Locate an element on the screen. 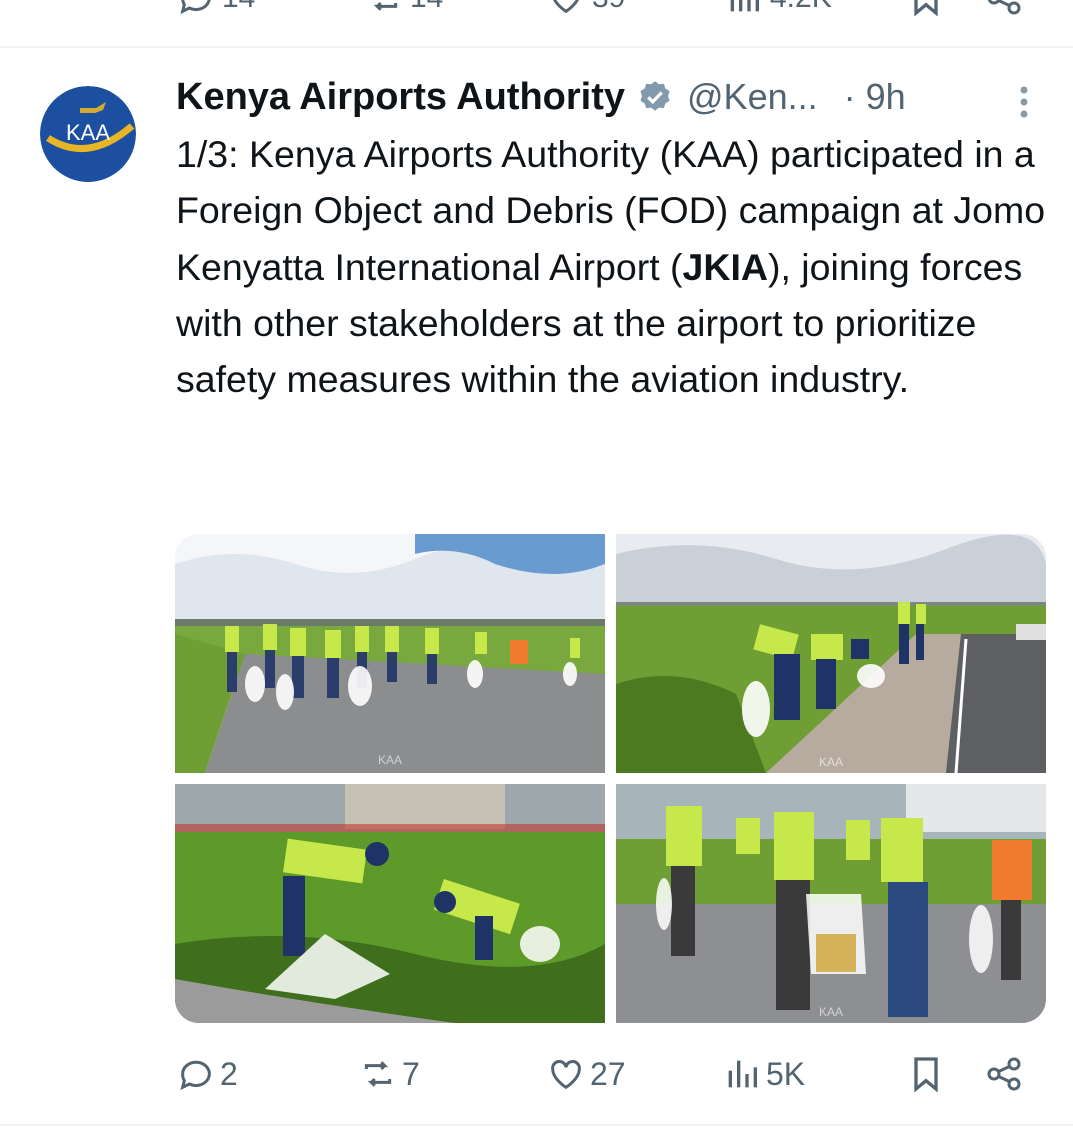  prev-like-button: 39 is located at coordinates (585, 9).